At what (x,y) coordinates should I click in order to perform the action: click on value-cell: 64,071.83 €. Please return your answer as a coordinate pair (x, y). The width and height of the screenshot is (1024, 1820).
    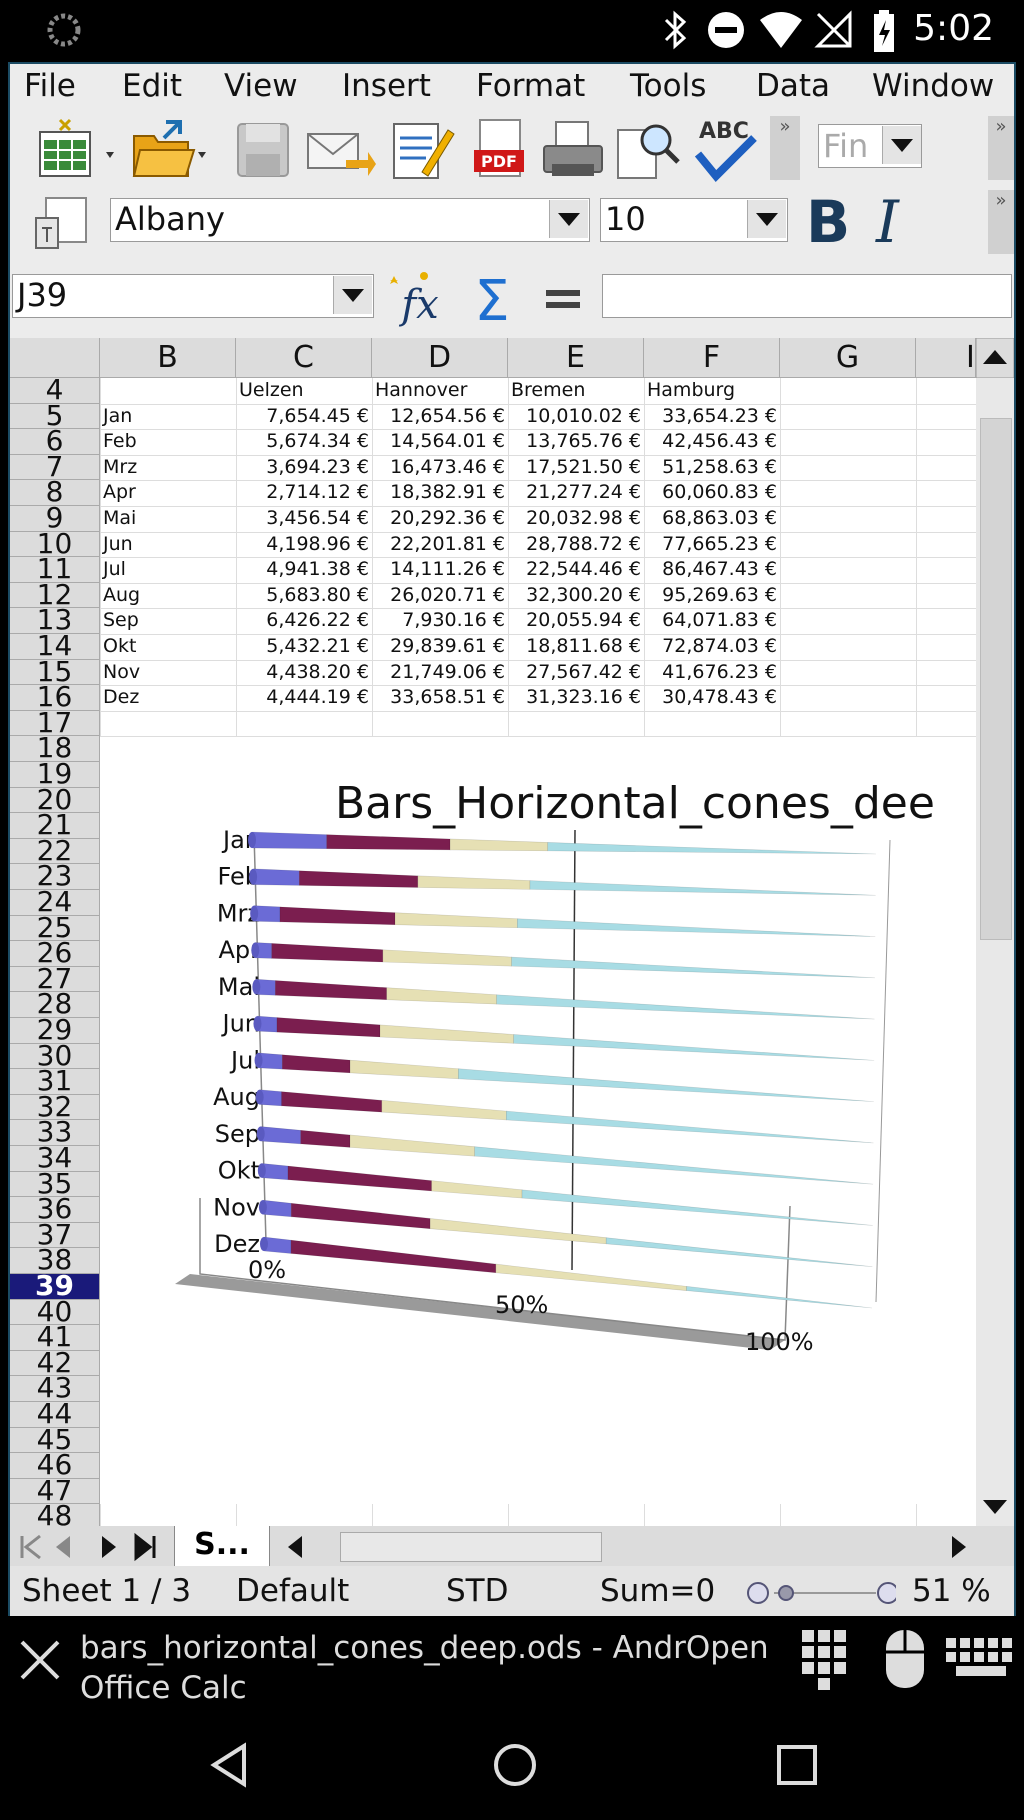
    Looking at the image, I should click on (710, 620).